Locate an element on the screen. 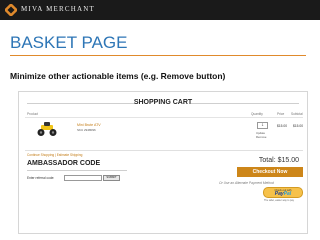  column-product: Product is located at coordinates (32, 114).